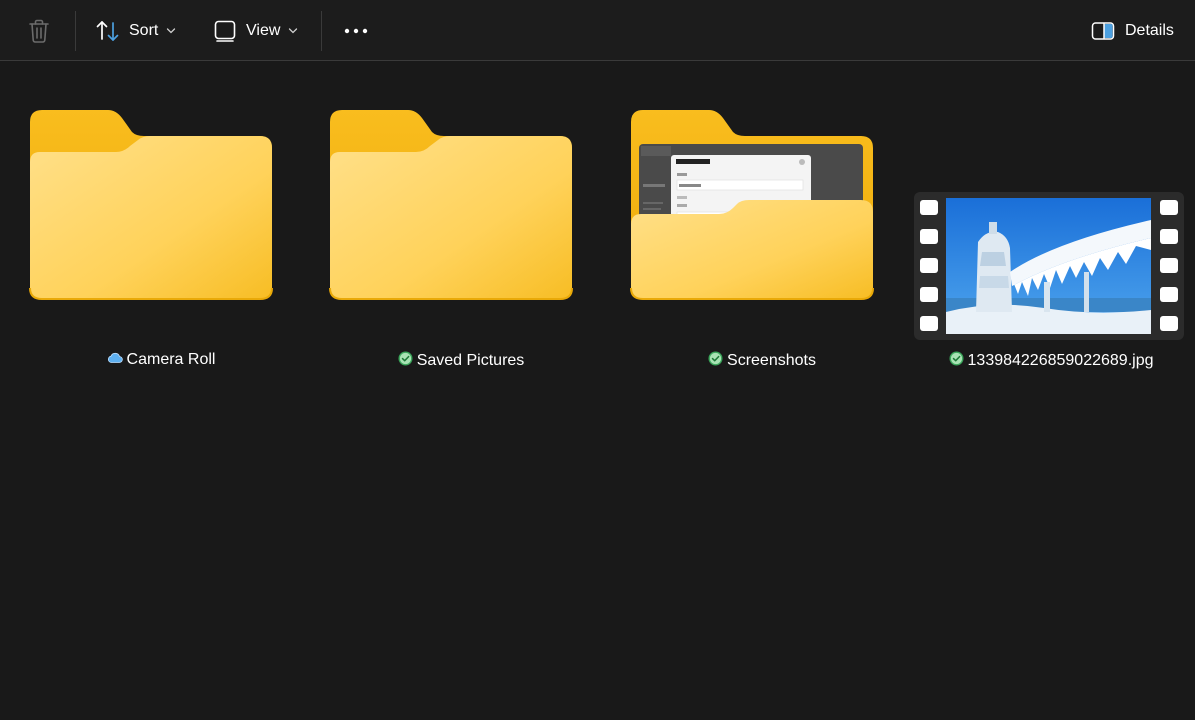 The height and width of the screenshot is (720, 1195). What do you see at coordinates (225, 31) in the screenshot?
I see `view-square-icon` at bounding box center [225, 31].